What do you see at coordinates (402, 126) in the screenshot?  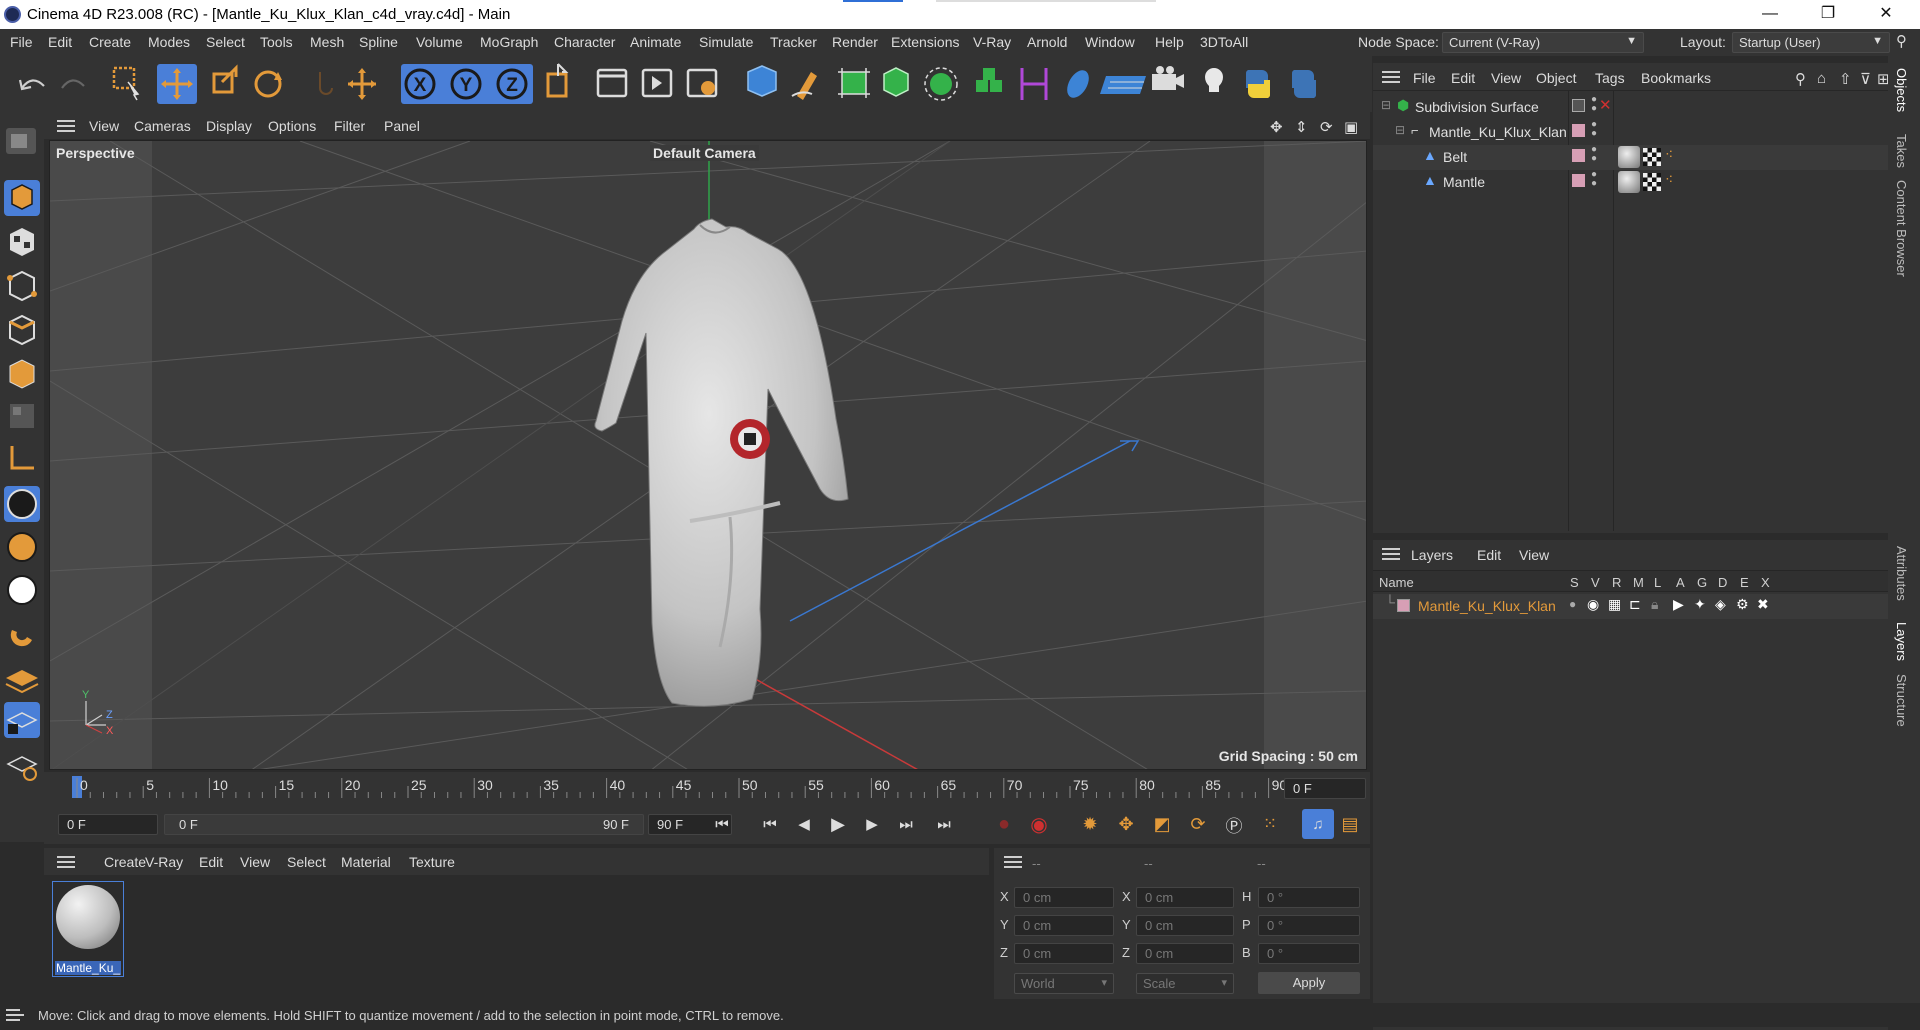 I see `viewport-menu-panel: Panel` at bounding box center [402, 126].